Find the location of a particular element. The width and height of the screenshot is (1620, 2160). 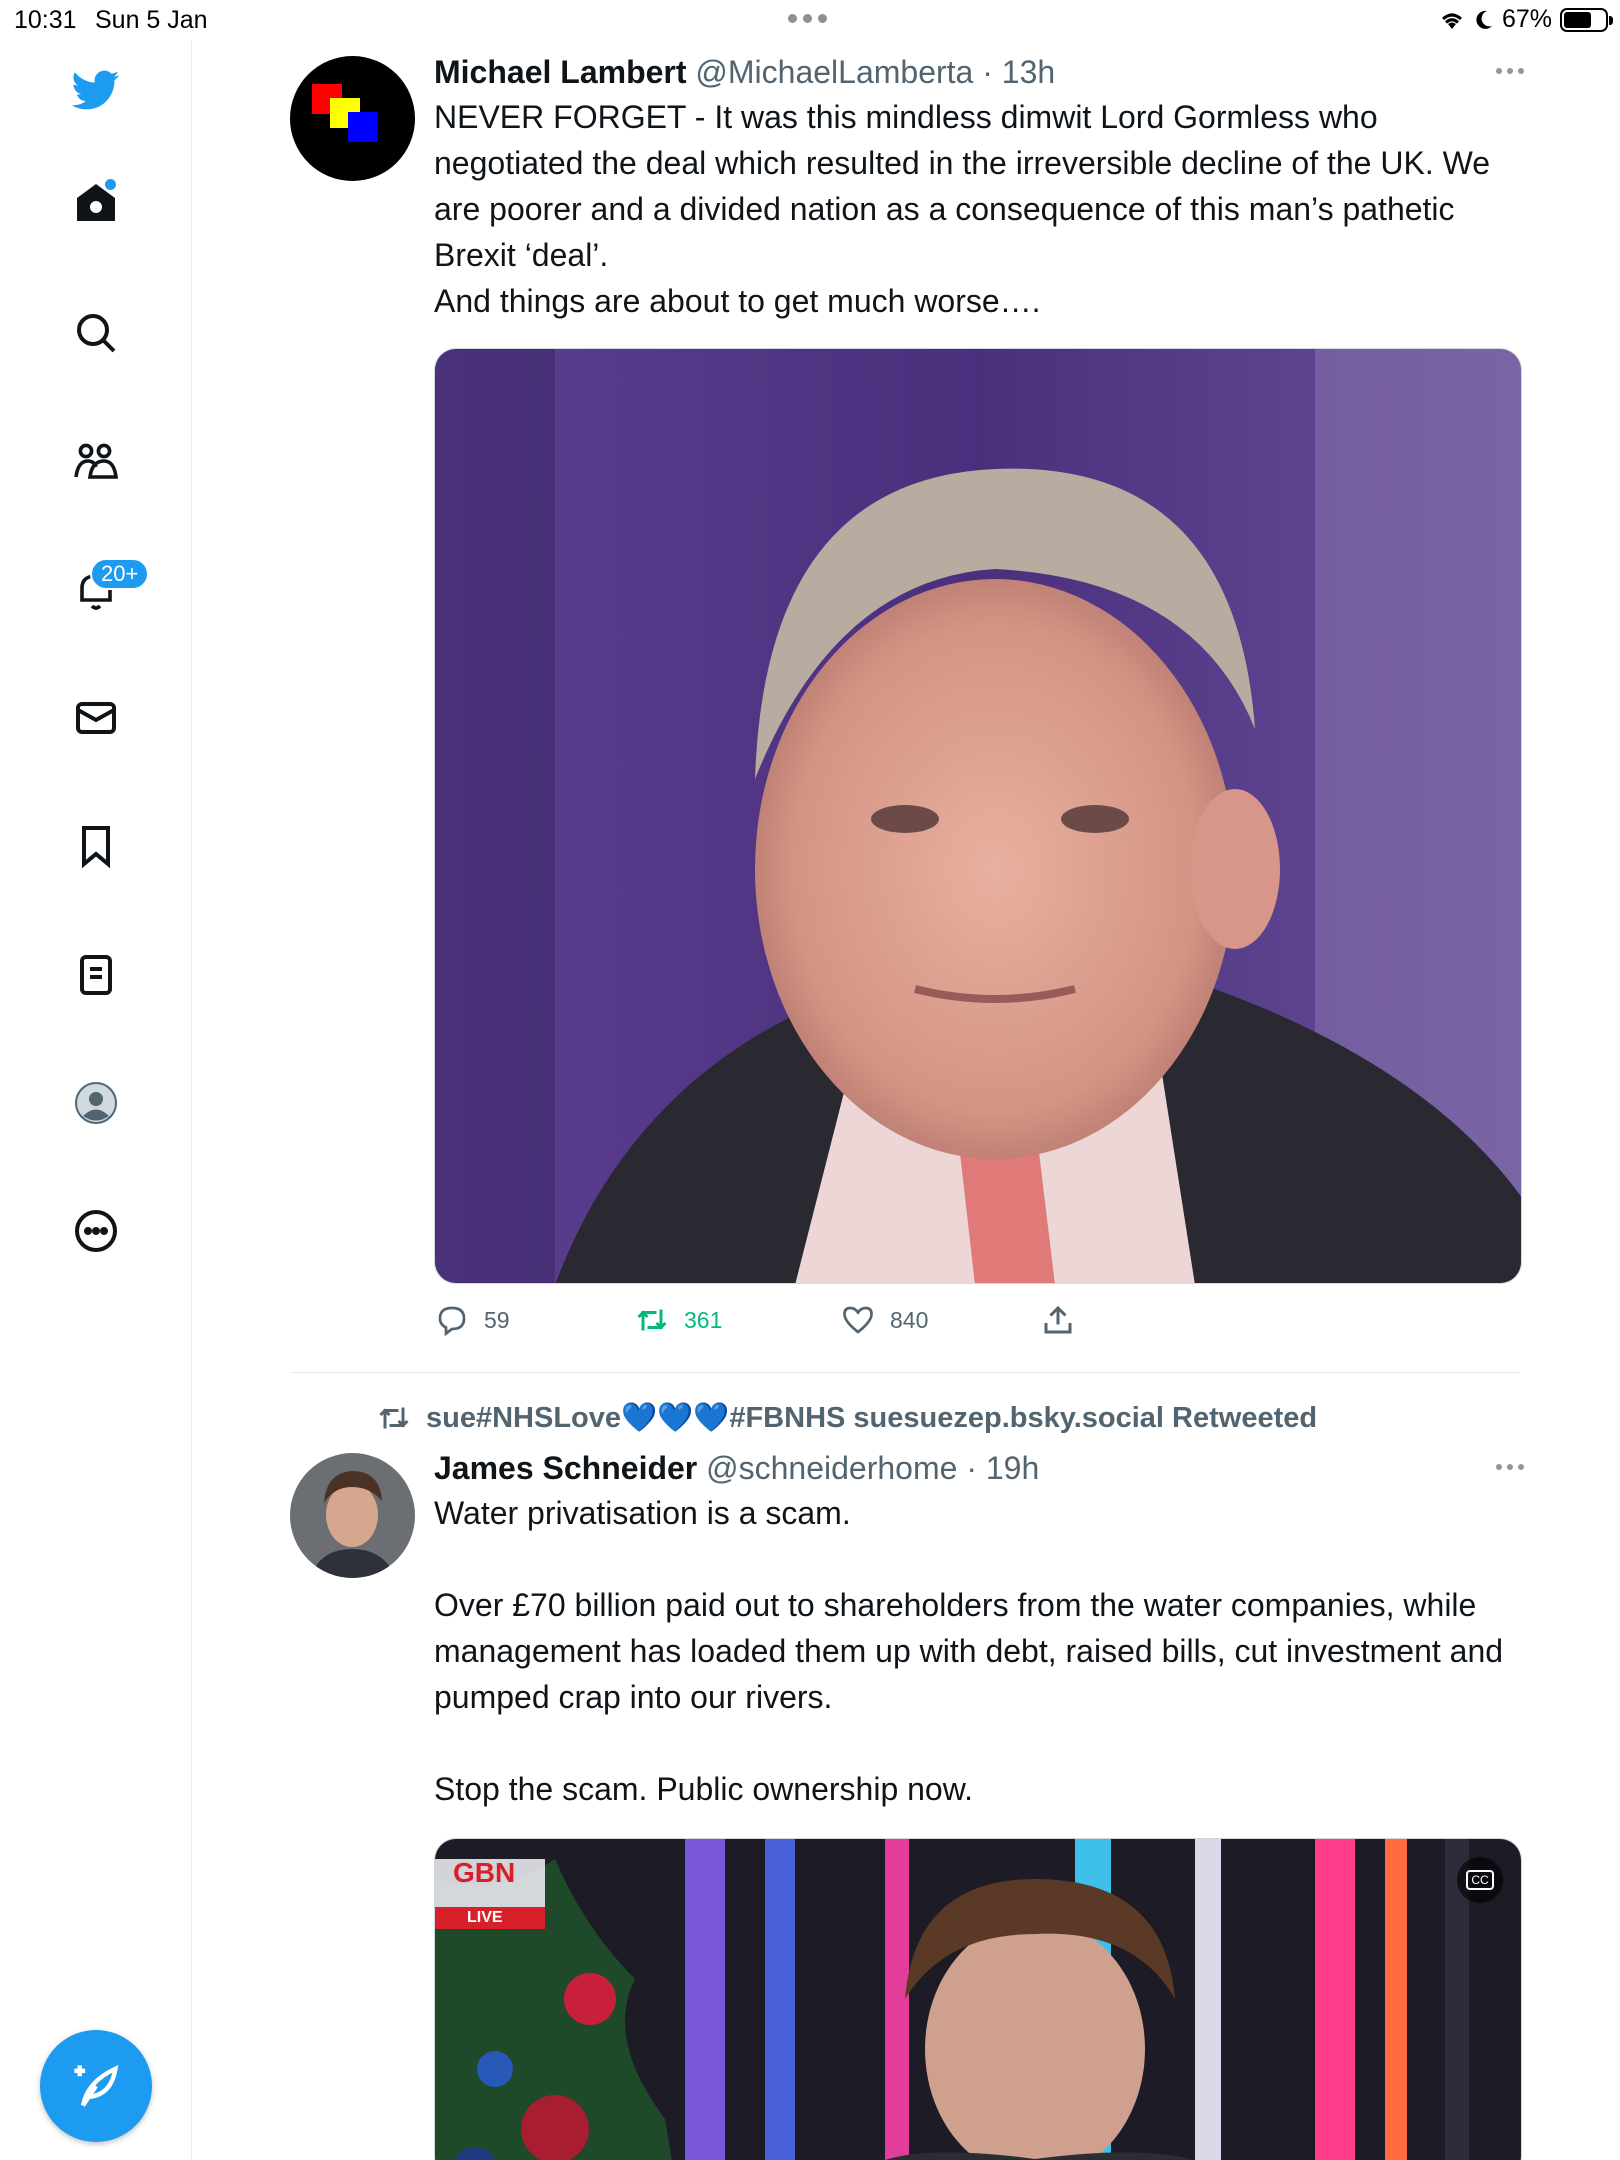

share-icon is located at coordinates (1058, 1319).